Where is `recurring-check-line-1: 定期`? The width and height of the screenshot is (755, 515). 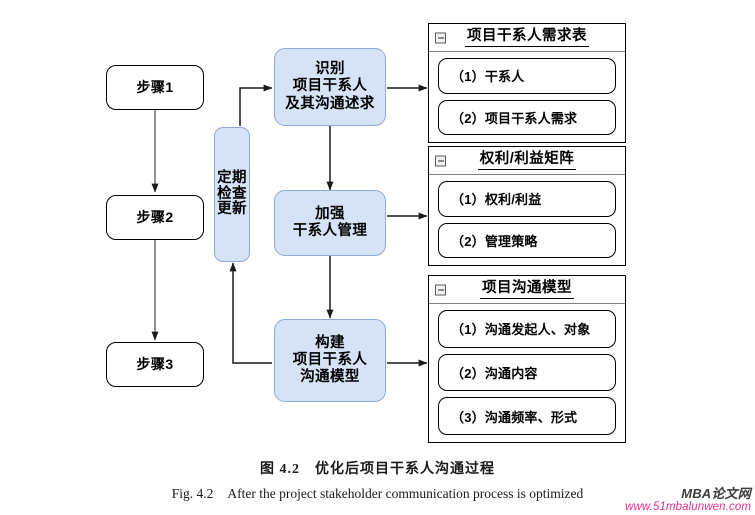 recurring-check-line-1: 定期 is located at coordinates (232, 177).